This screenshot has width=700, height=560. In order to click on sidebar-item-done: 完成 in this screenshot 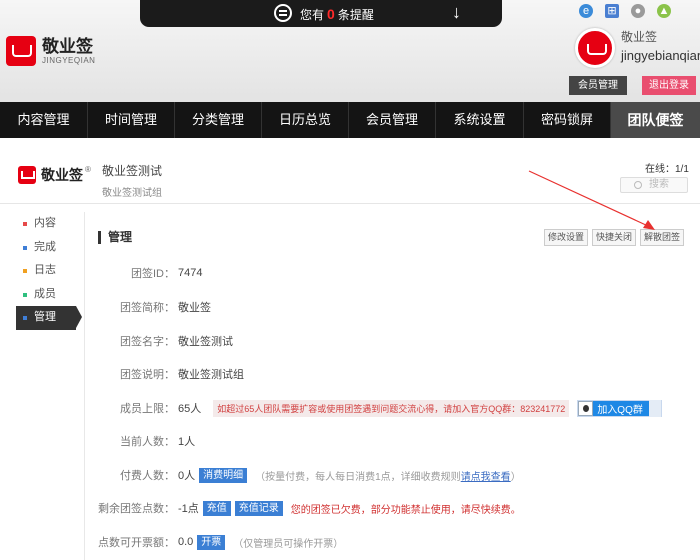, I will do `click(42, 248)`.